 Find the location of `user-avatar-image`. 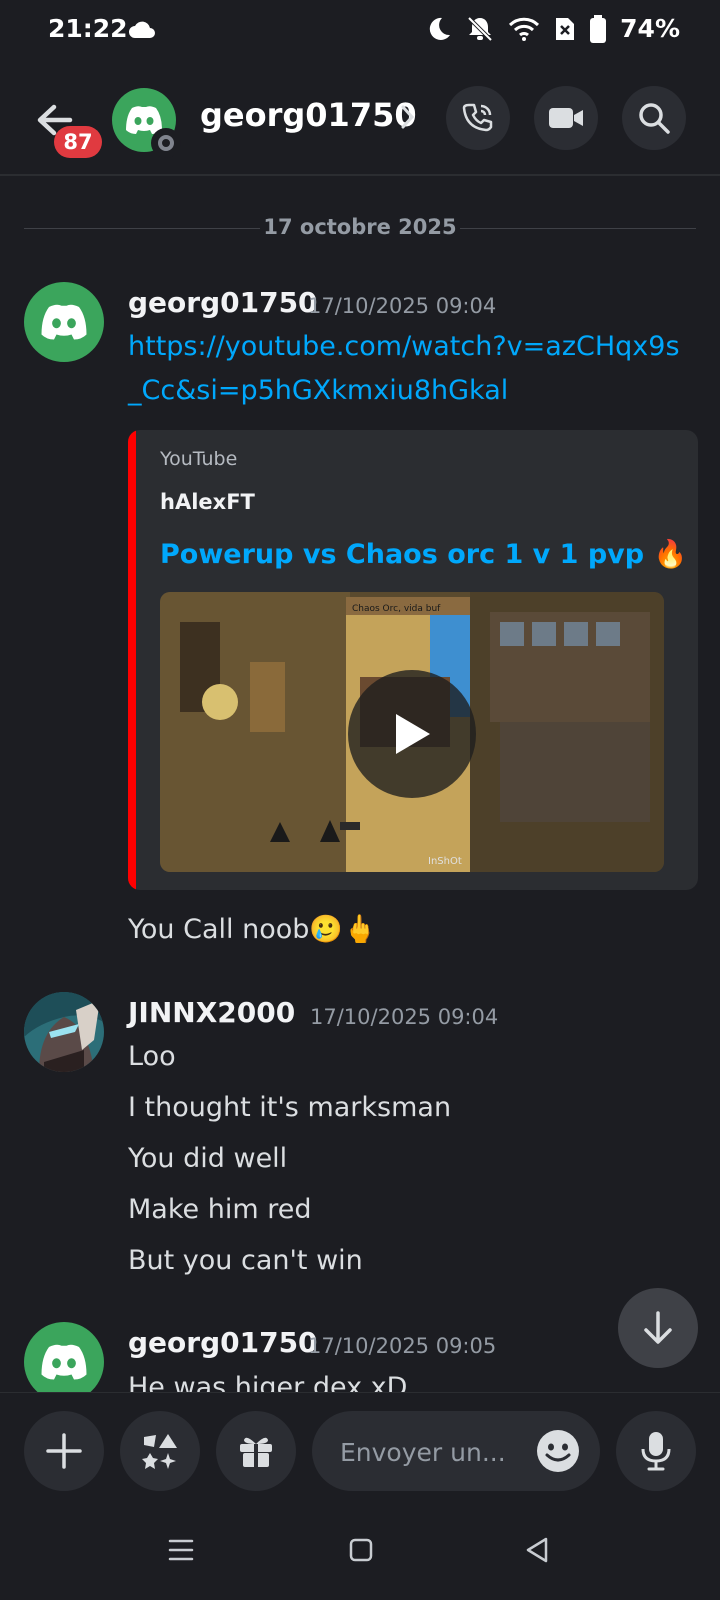

user-avatar-image is located at coordinates (64, 1032).